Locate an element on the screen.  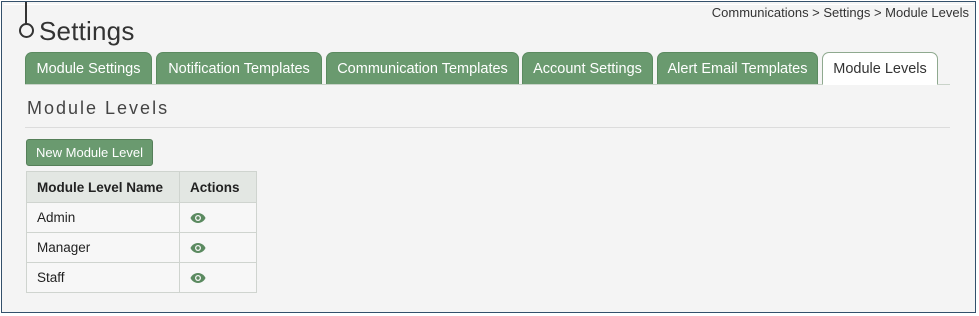
module-levels-table: Module Level Name Actions Admin Manager is located at coordinates (141, 232).